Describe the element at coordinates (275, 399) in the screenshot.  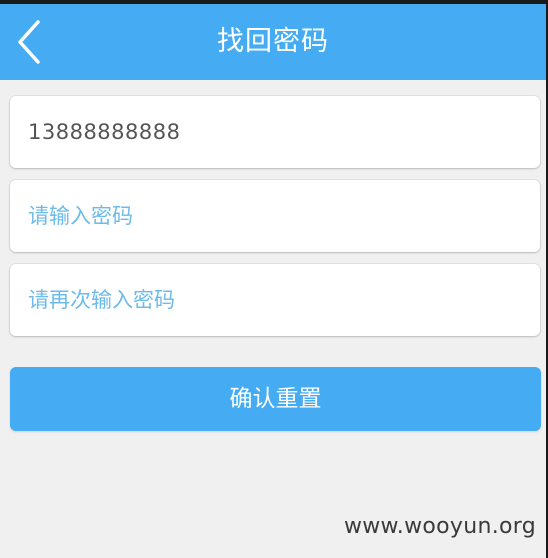
I see `confirm-reset-button: 确认重置` at that location.